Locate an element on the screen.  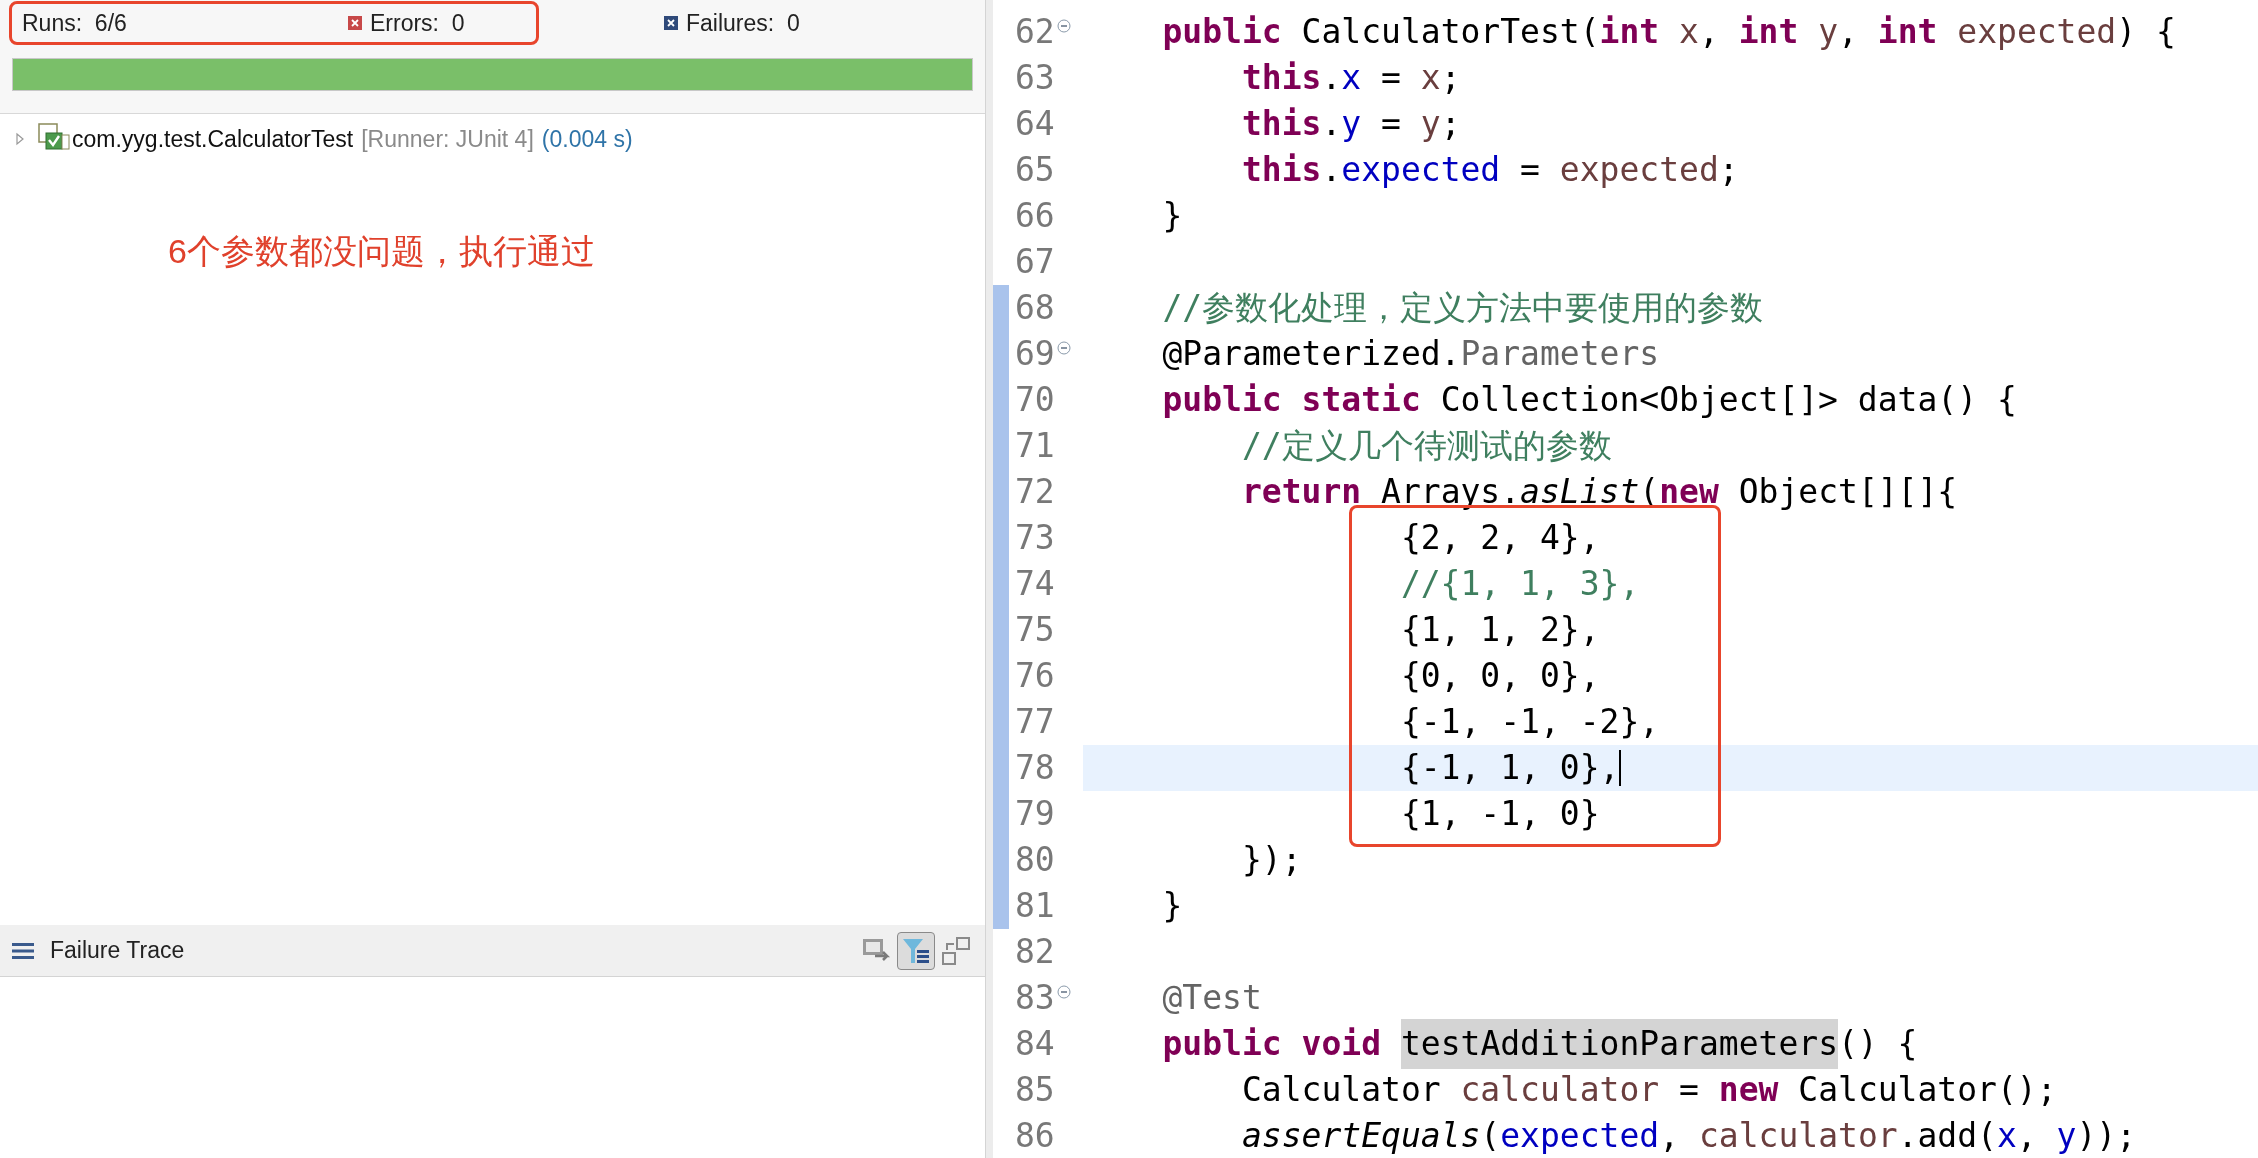
line-number: 82 is located at coordinates (1035, 952).